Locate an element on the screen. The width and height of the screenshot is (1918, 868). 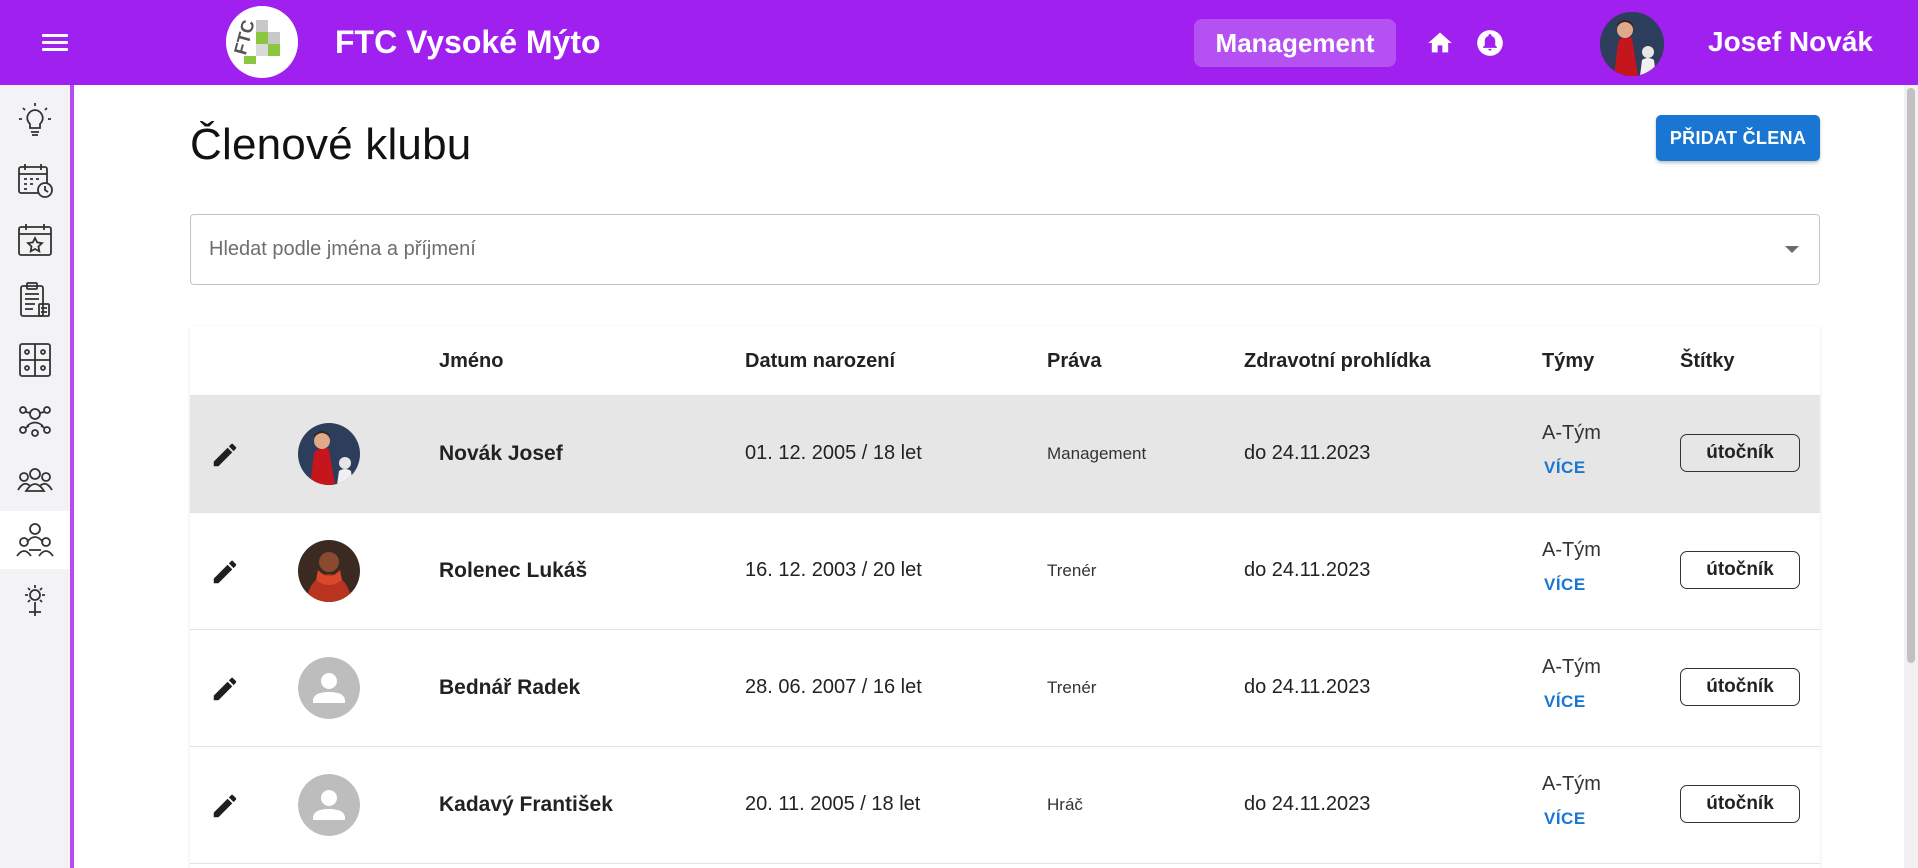
search-field is located at coordinates (1005, 249).